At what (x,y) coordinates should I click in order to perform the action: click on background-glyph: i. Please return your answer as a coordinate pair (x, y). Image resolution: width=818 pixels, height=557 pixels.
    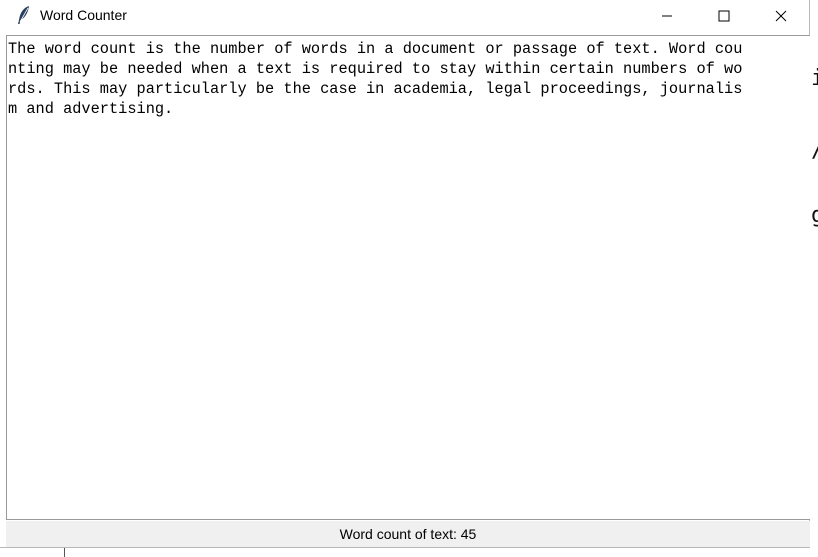
    Looking at the image, I should click on (814, 78).